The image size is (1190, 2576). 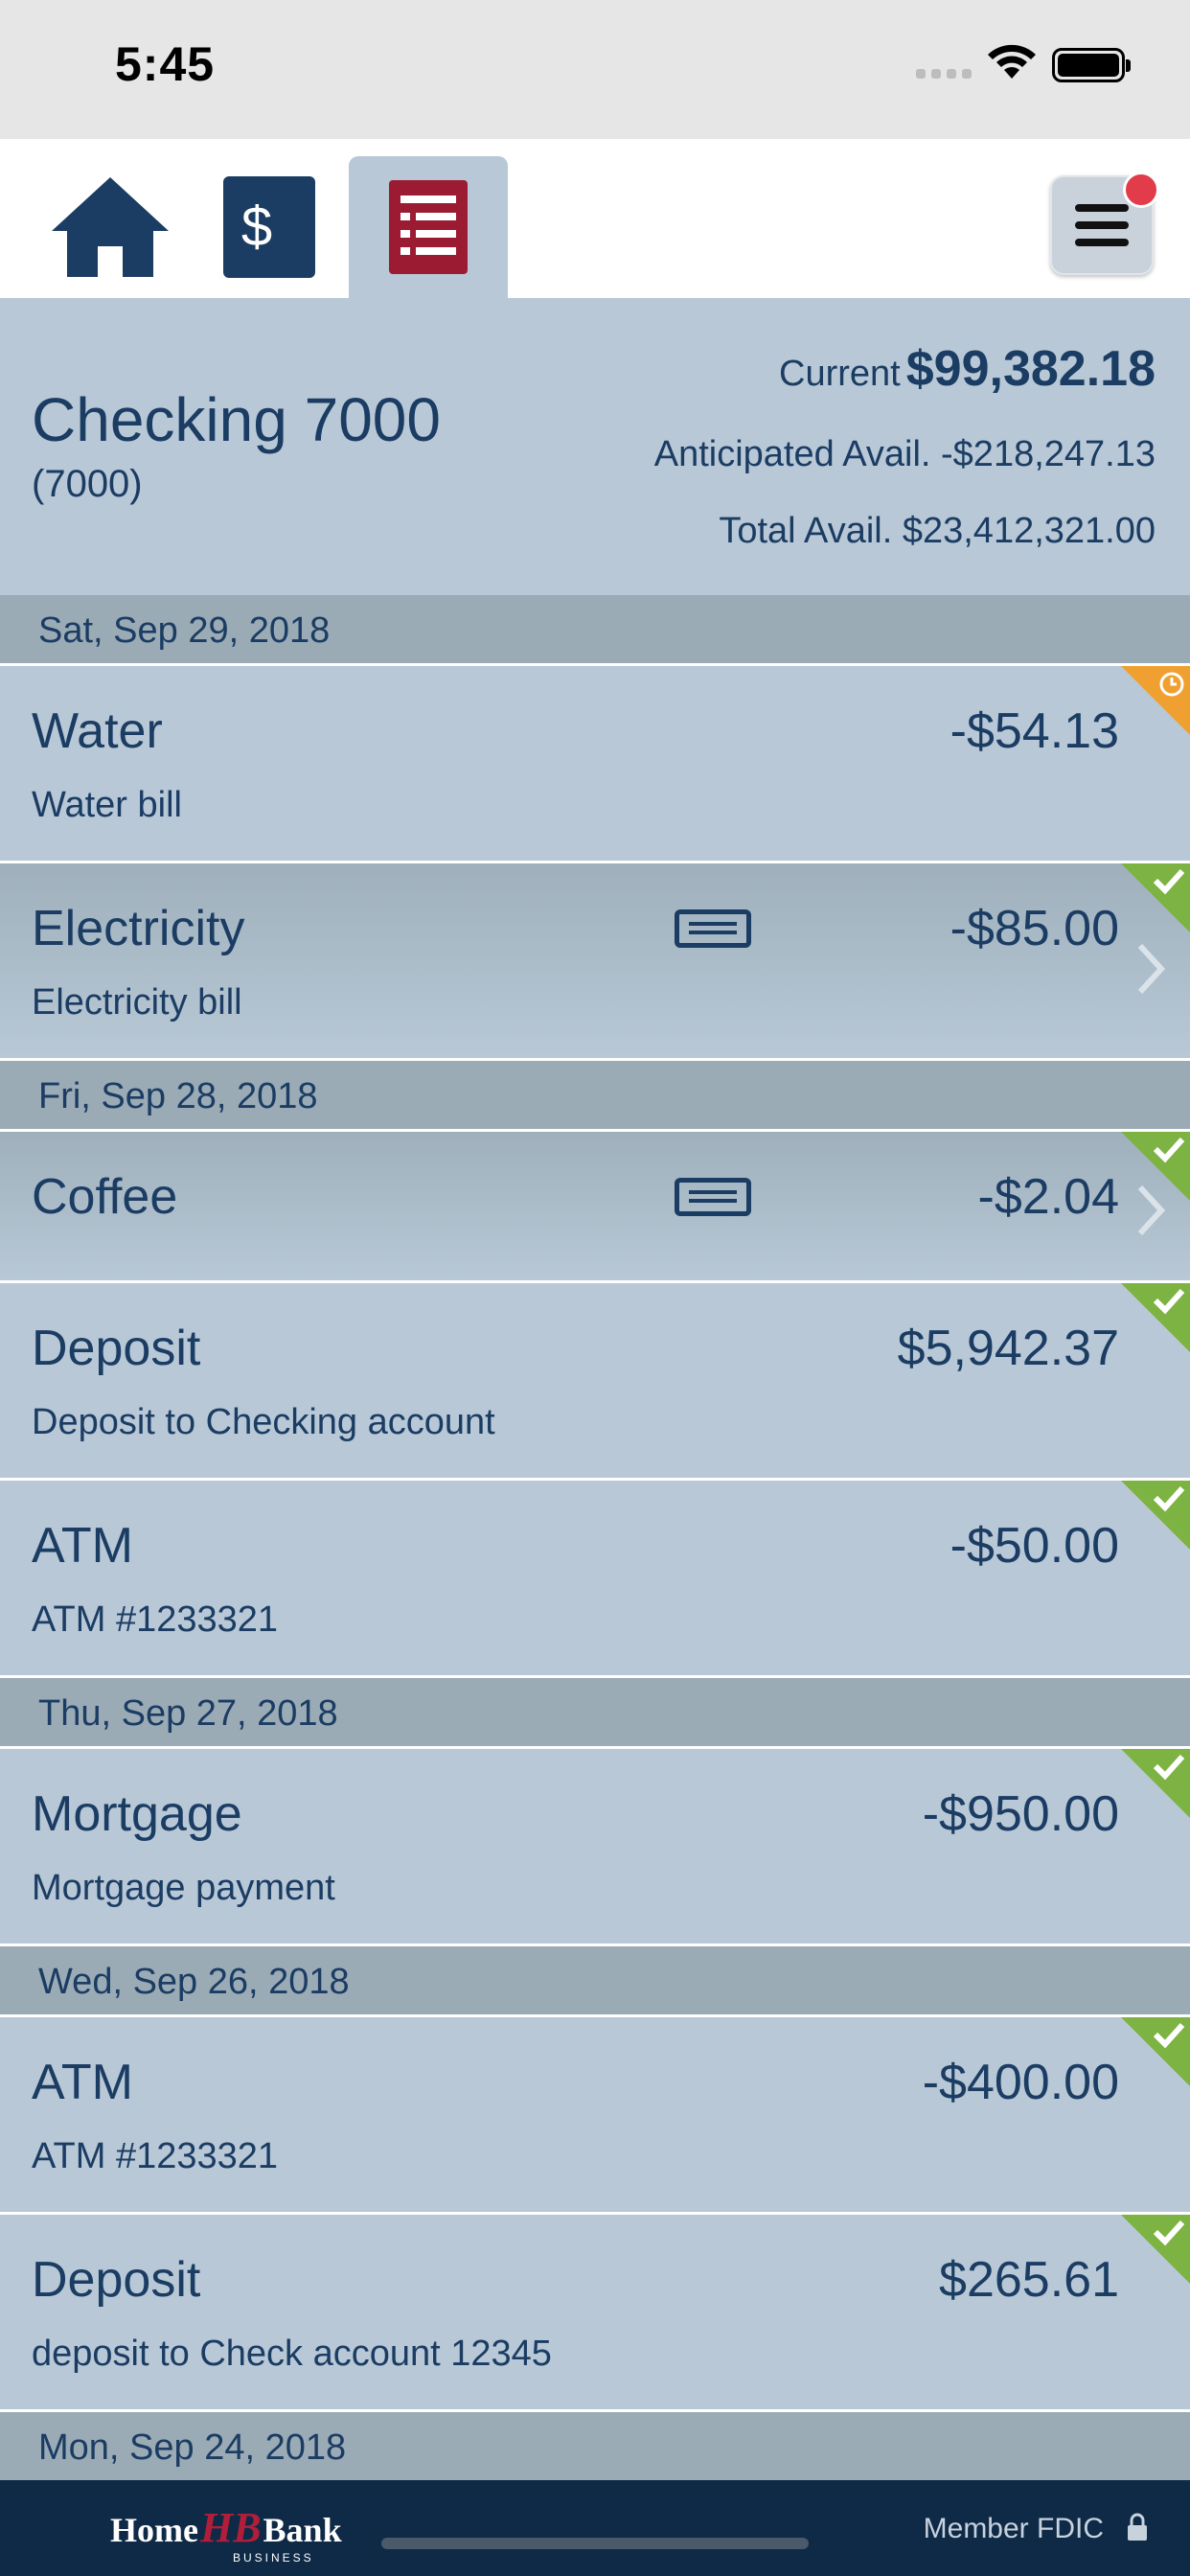 I want to click on transaction-row: ATM ATM #1233321 -$400.00, so click(x=595, y=2116).